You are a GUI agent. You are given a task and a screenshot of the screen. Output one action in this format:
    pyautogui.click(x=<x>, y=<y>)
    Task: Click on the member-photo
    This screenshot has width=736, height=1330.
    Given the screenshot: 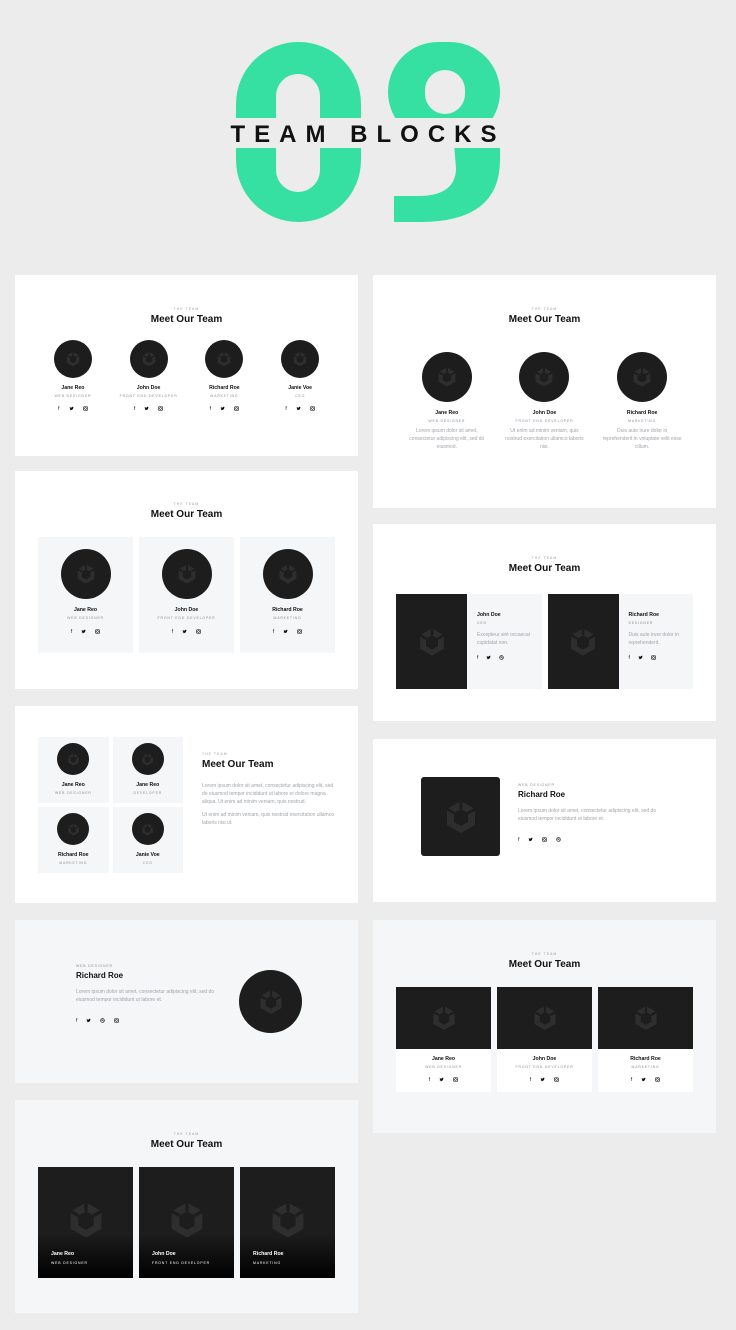 What is the action you would take?
    pyautogui.click(x=460, y=816)
    